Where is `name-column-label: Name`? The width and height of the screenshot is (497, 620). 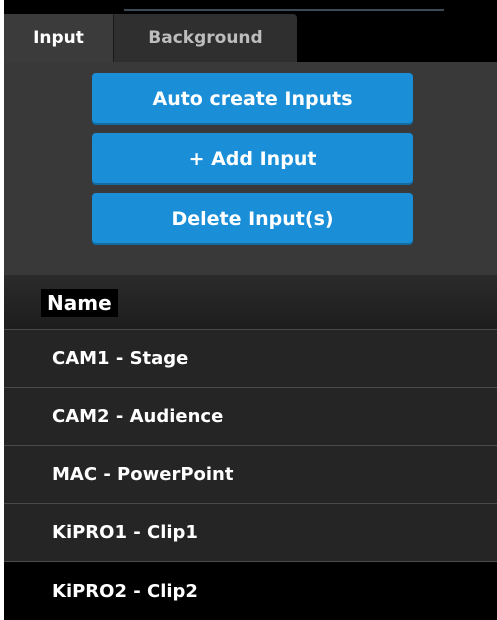
name-column-label: Name is located at coordinates (79, 303).